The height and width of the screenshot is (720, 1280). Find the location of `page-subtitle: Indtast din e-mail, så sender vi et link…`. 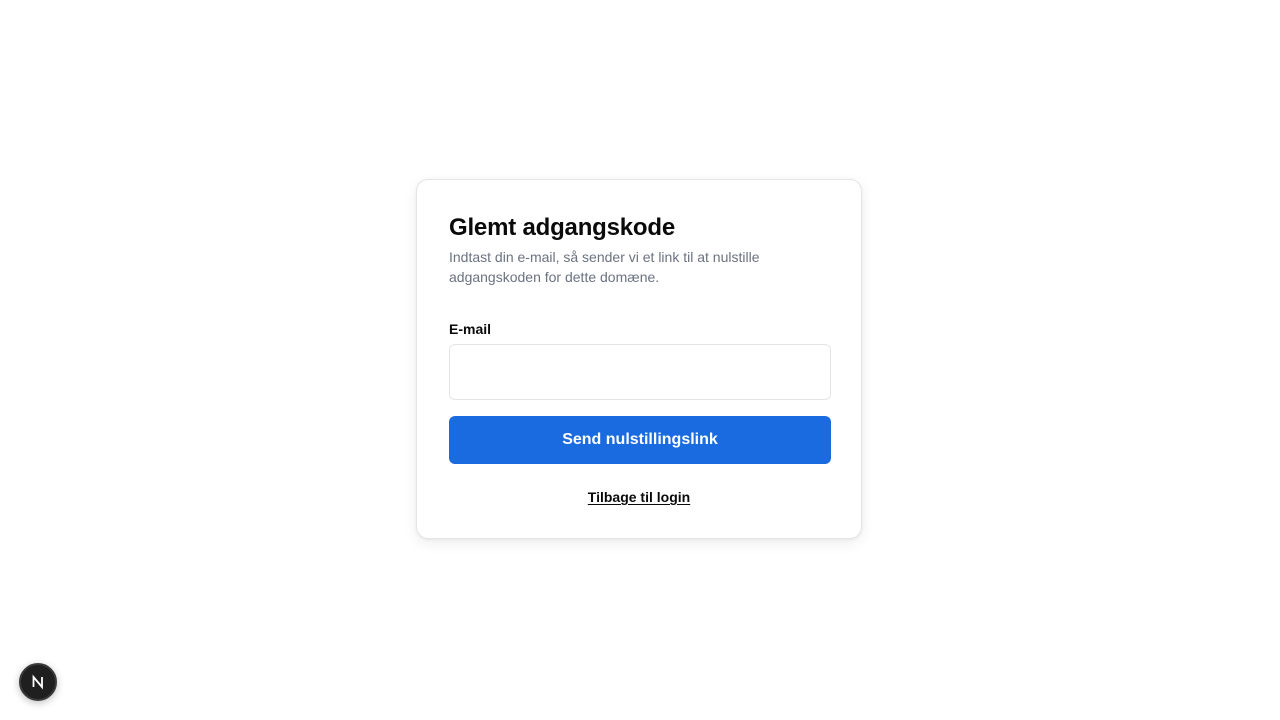

page-subtitle: Indtast din e-mail, så sender vi et link… is located at coordinates (604, 267).